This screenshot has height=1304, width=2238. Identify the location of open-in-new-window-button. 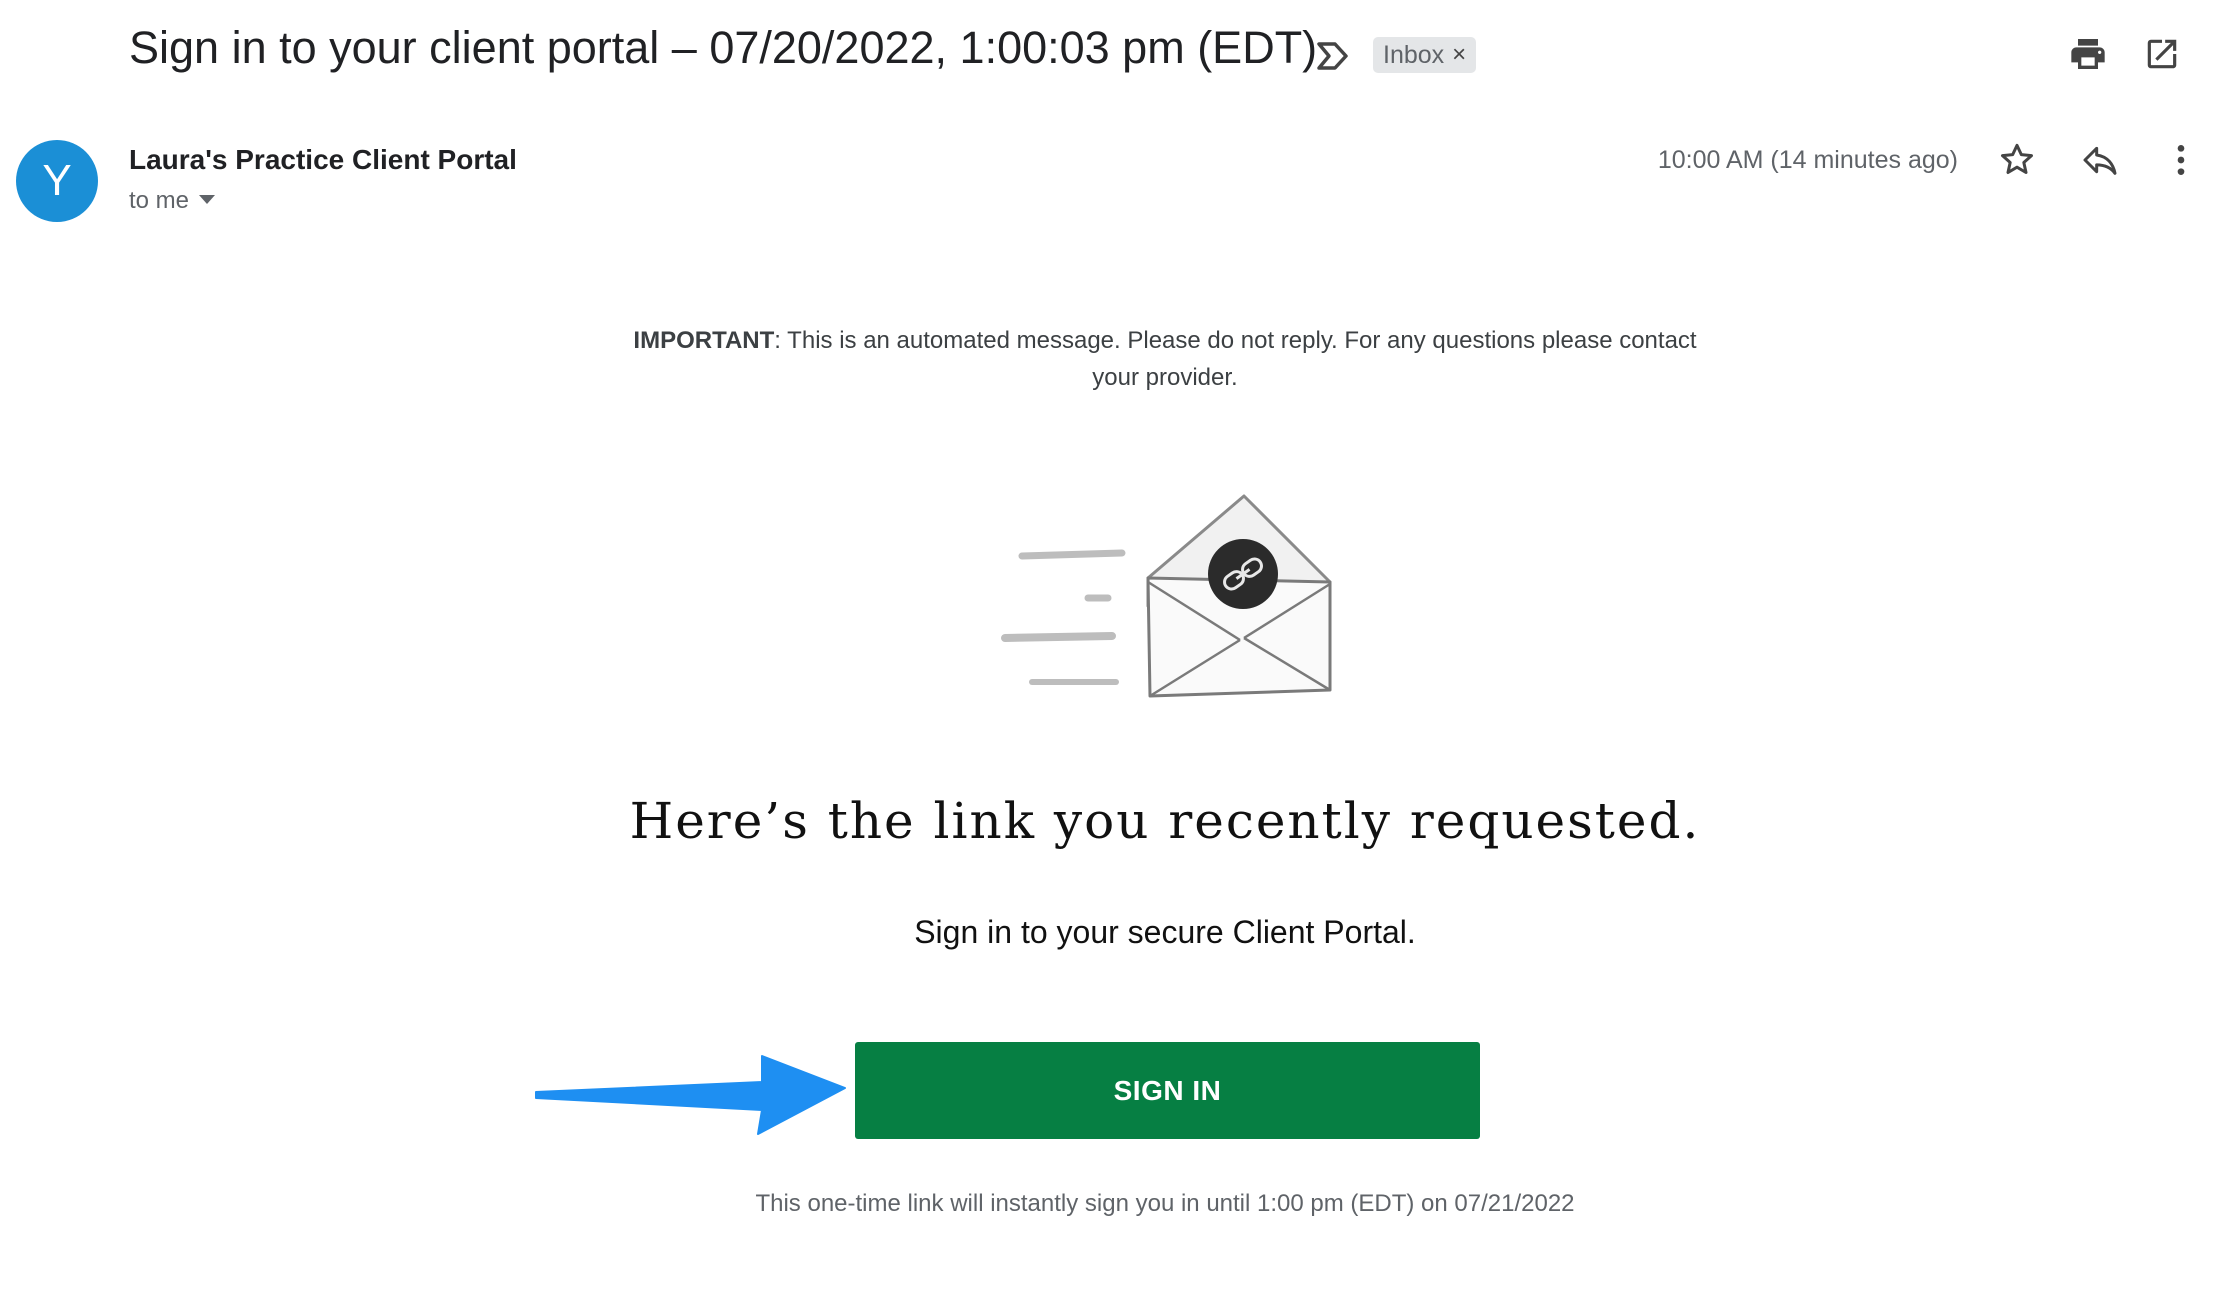
(2162, 56).